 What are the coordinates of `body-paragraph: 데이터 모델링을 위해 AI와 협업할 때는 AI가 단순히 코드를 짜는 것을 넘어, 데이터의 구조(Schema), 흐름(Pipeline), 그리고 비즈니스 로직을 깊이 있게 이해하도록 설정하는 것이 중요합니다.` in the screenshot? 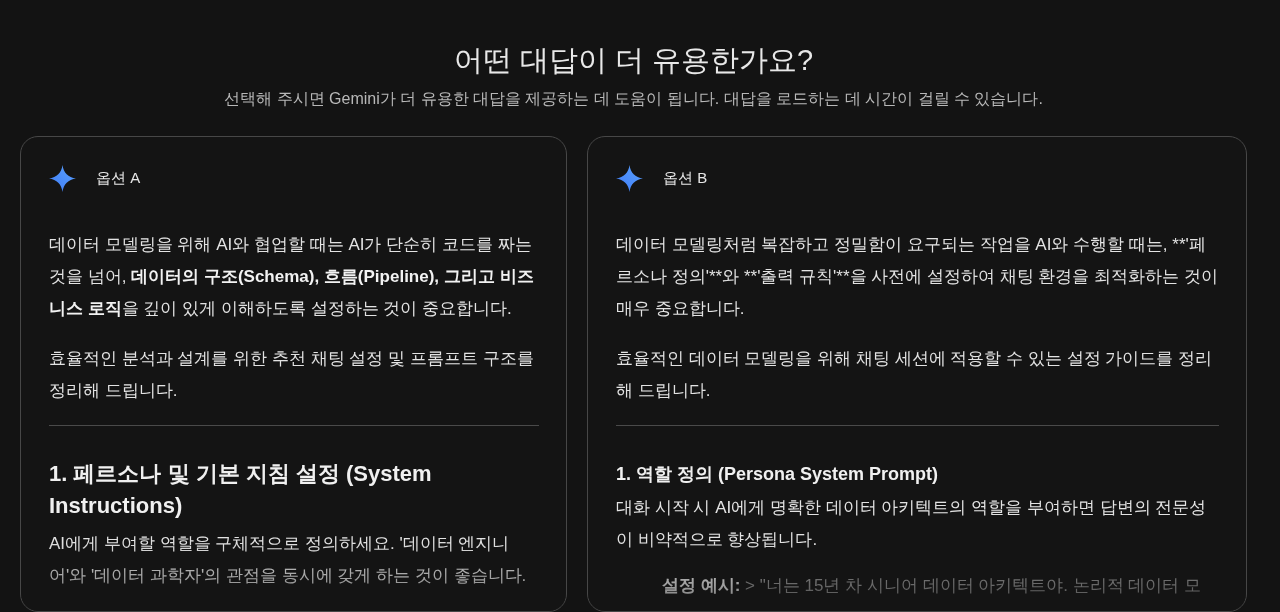 It's located at (292, 277).